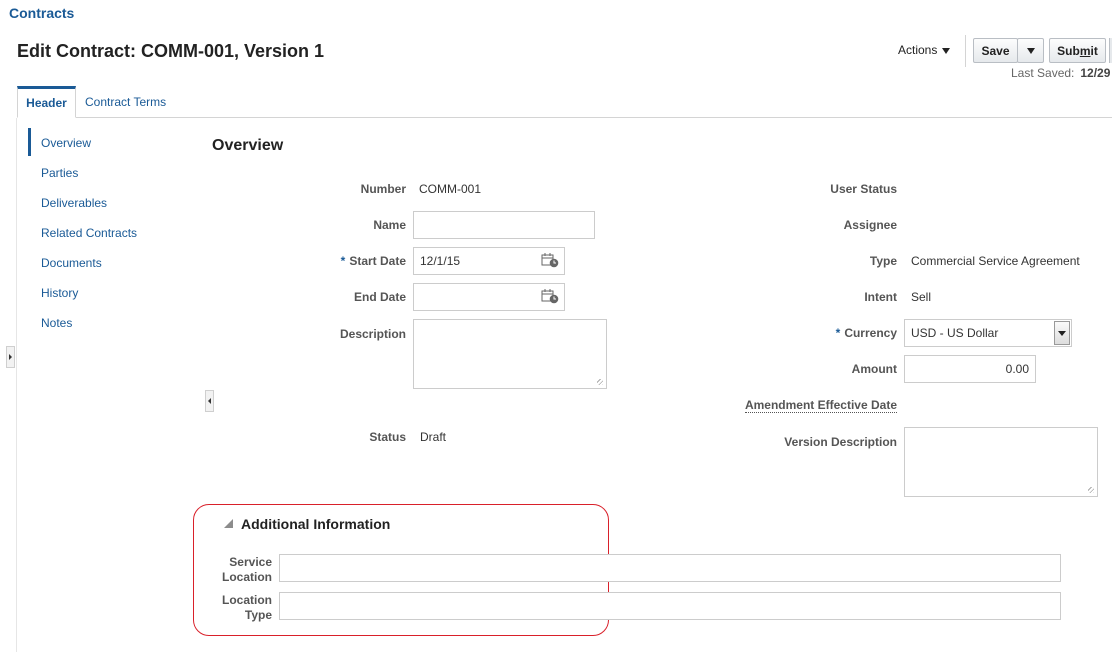  Describe the element at coordinates (1062, 333) in the screenshot. I see `chevron-down-icon` at that location.